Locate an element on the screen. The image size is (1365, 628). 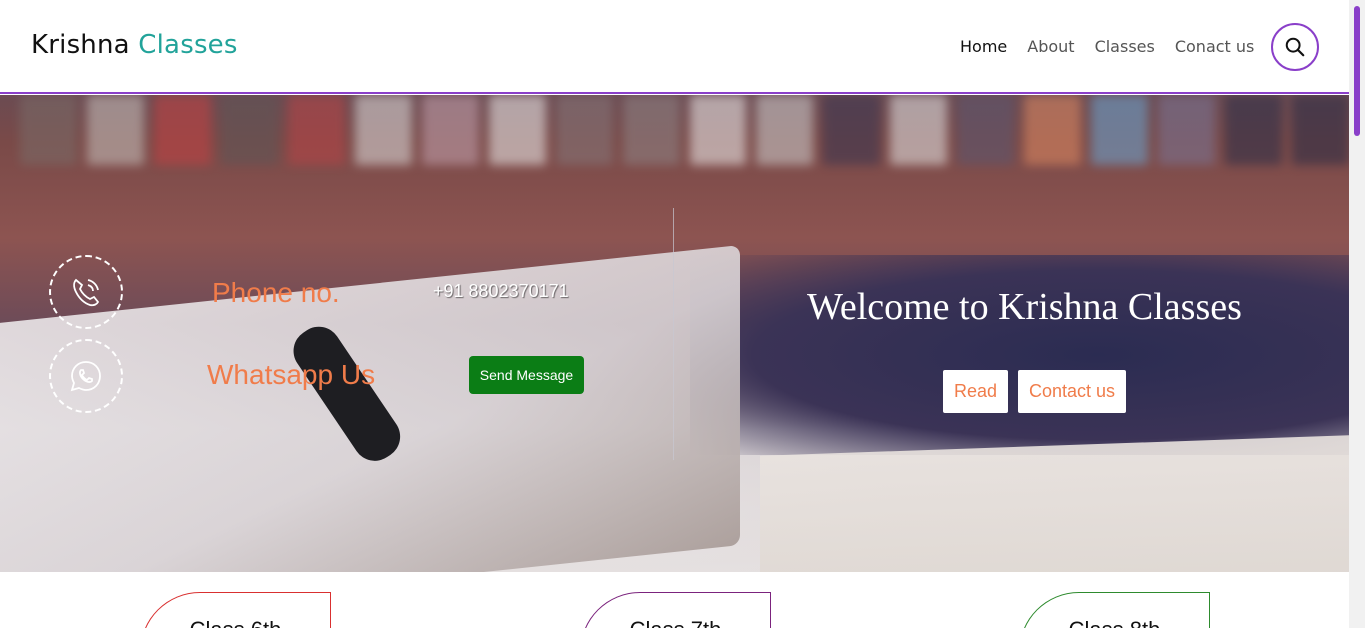
brand-name: Krishna is located at coordinates (80, 45).